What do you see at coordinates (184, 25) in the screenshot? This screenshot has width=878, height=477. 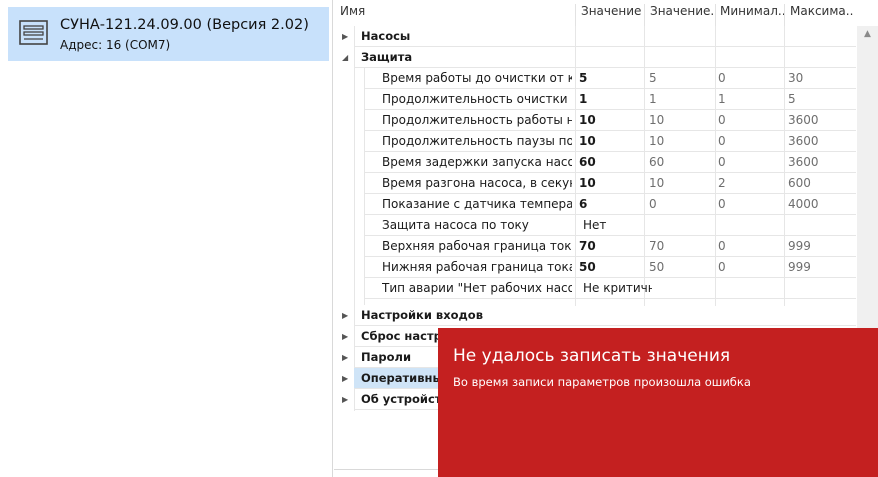 I see `device-title: СУНА-121.24.09.00 (Версия 2.02)` at bounding box center [184, 25].